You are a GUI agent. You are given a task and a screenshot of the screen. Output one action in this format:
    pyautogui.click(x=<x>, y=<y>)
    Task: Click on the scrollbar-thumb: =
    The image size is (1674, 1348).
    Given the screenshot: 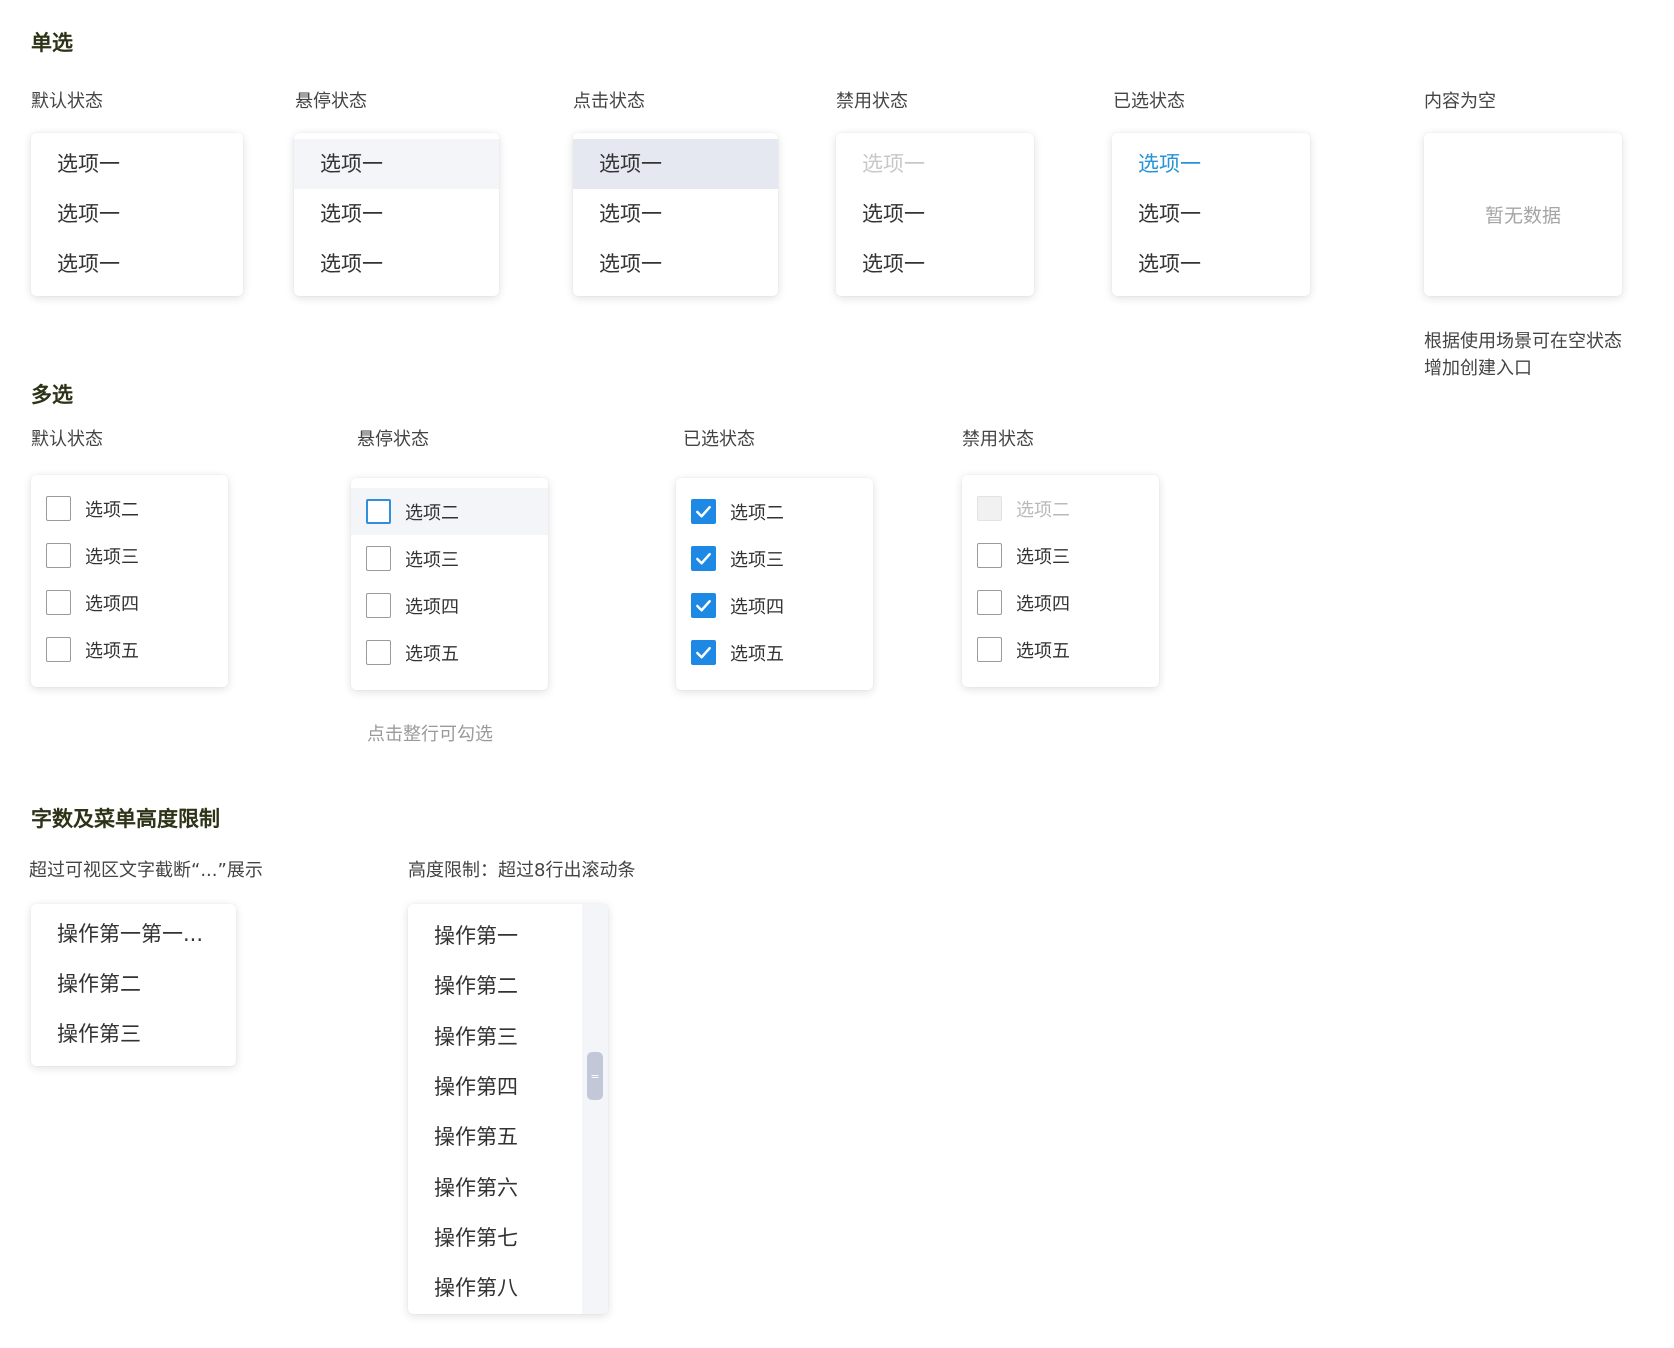 What is the action you would take?
    pyautogui.click(x=595, y=1076)
    